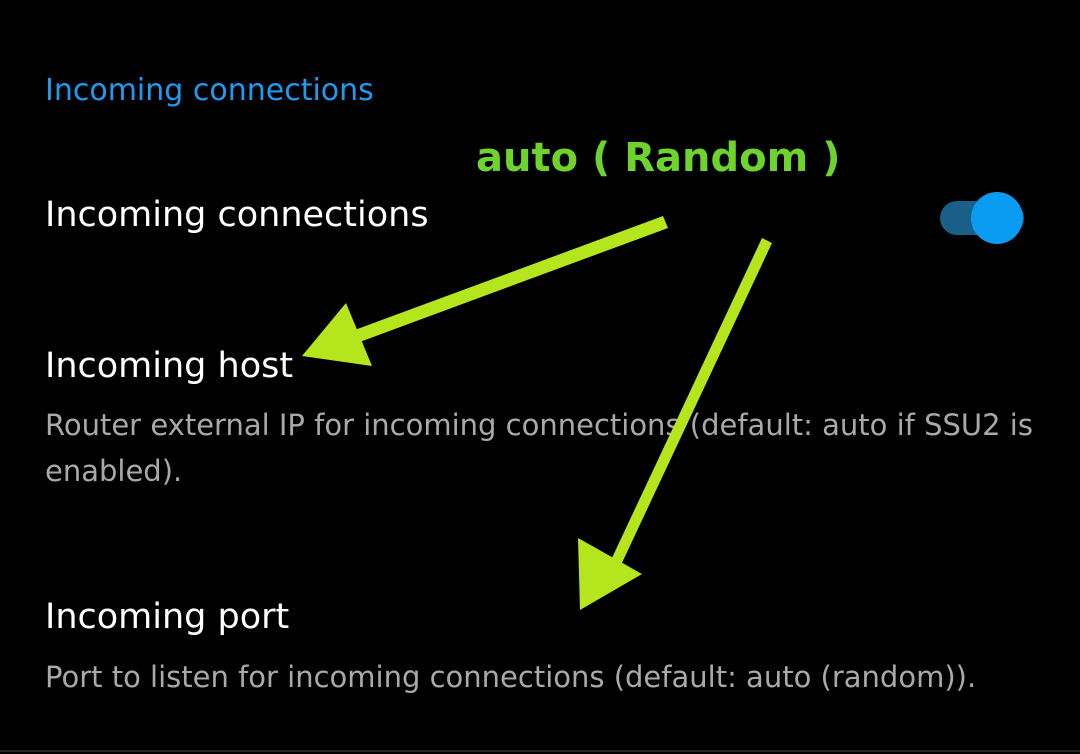  What do you see at coordinates (997, 218) in the screenshot?
I see `toggle-thumb` at bounding box center [997, 218].